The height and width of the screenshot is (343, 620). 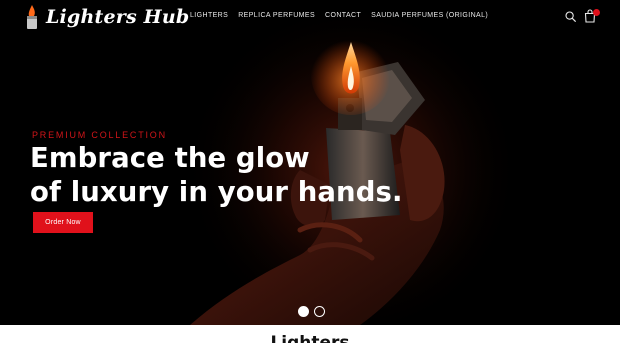 I want to click on site-logo: Lighters Hub, so click(x=105, y=17).